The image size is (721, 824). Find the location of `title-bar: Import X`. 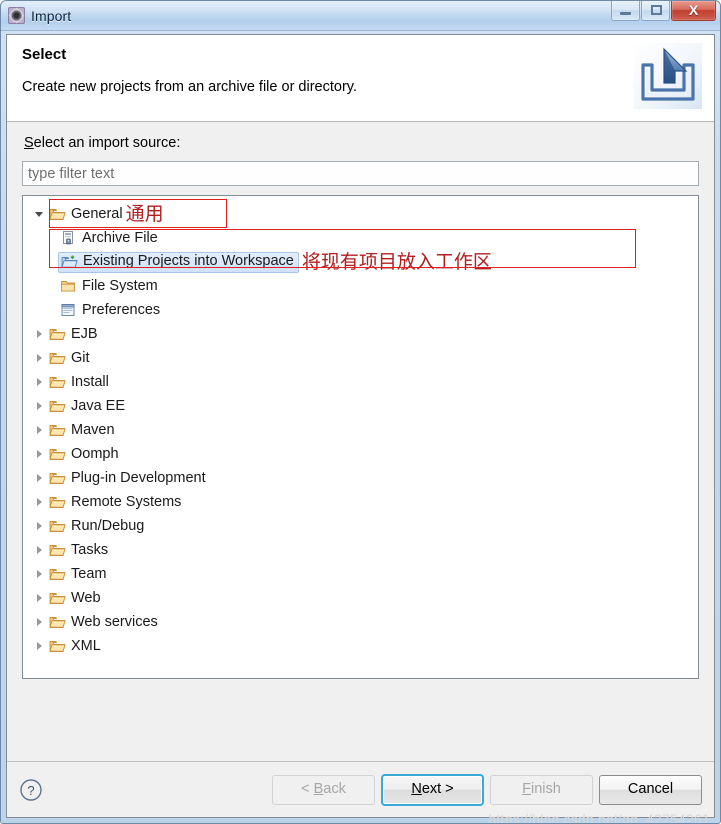

title-bar: Import X is located at coordinates (360, 16).